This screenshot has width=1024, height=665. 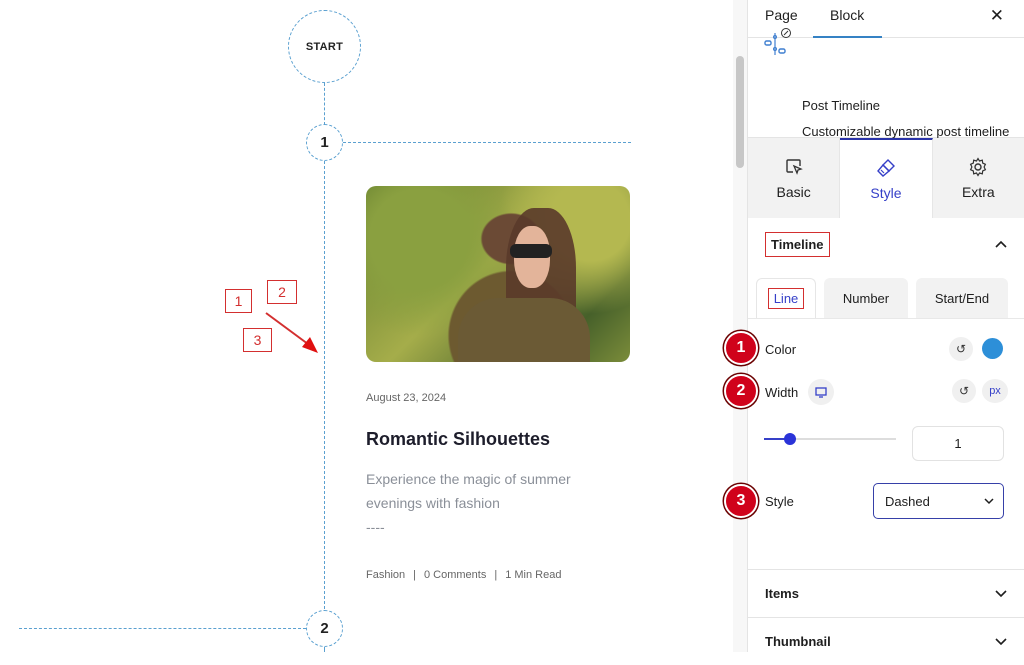 What do you see at coordinates (741, 348) in the screenshot?
I see `annotation-badge-1: 1` at bounding box center [741, 348].